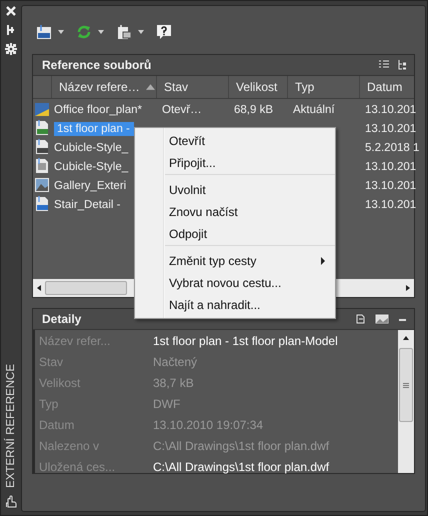 The image size is (428, 516). I want to click on palette-title: EXTERNÍ REFERENCE, so click(11, 426).